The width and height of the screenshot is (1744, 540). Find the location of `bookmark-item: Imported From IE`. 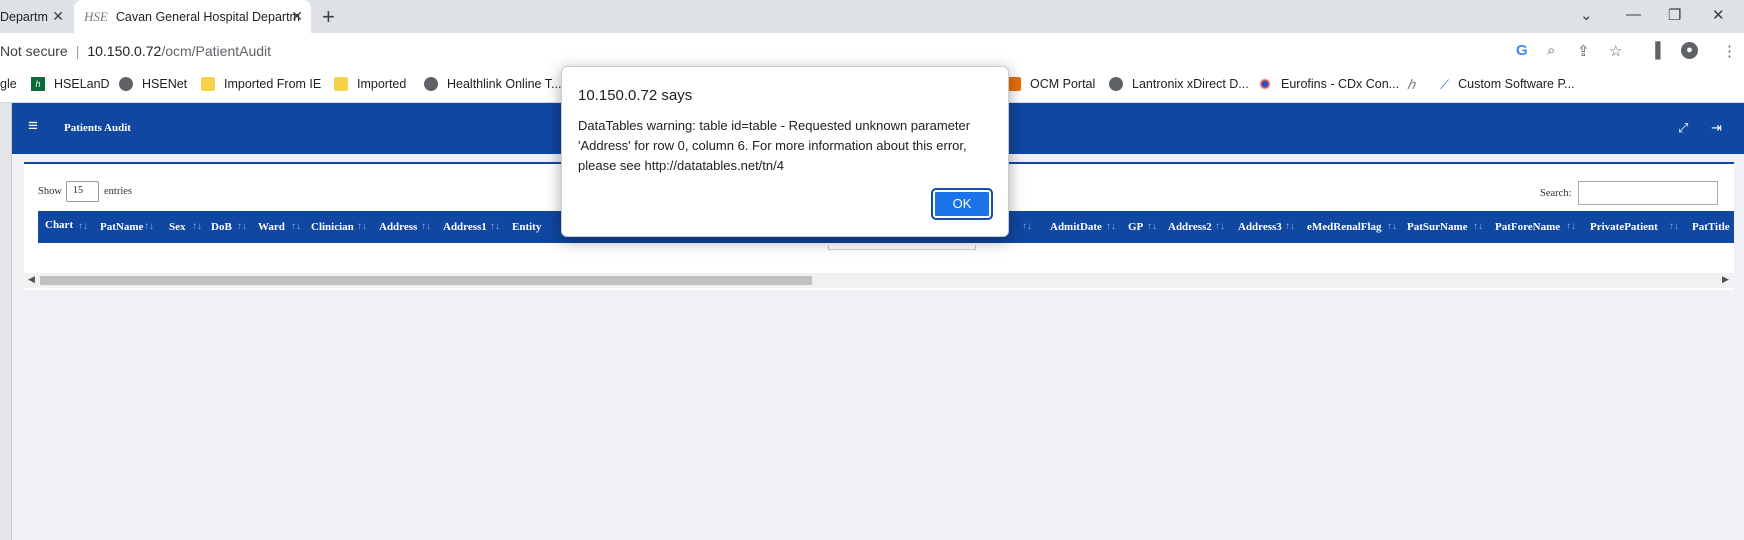

bookmark-item: Imported From IE is located at coordinates (261, 84).